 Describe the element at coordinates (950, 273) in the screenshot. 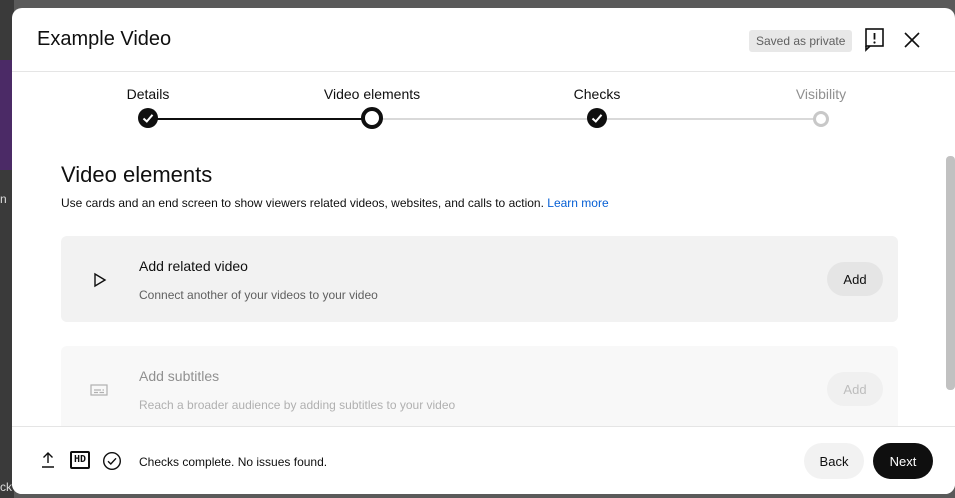

I see `content-scrollbar` at that location.